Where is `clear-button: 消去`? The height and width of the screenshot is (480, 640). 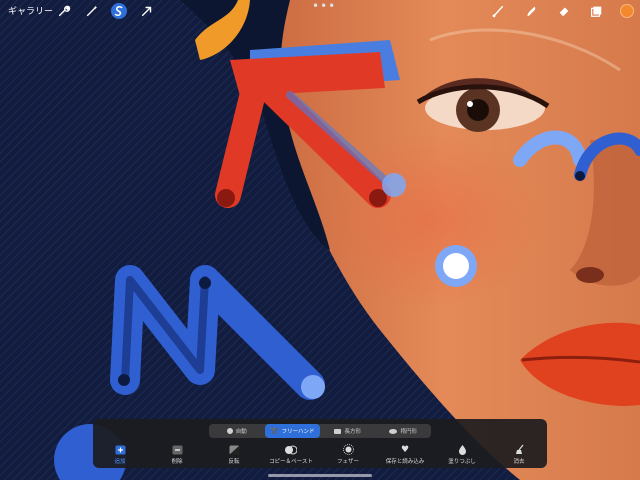
clear-button: 消去 is located at coordinates (519, 454).